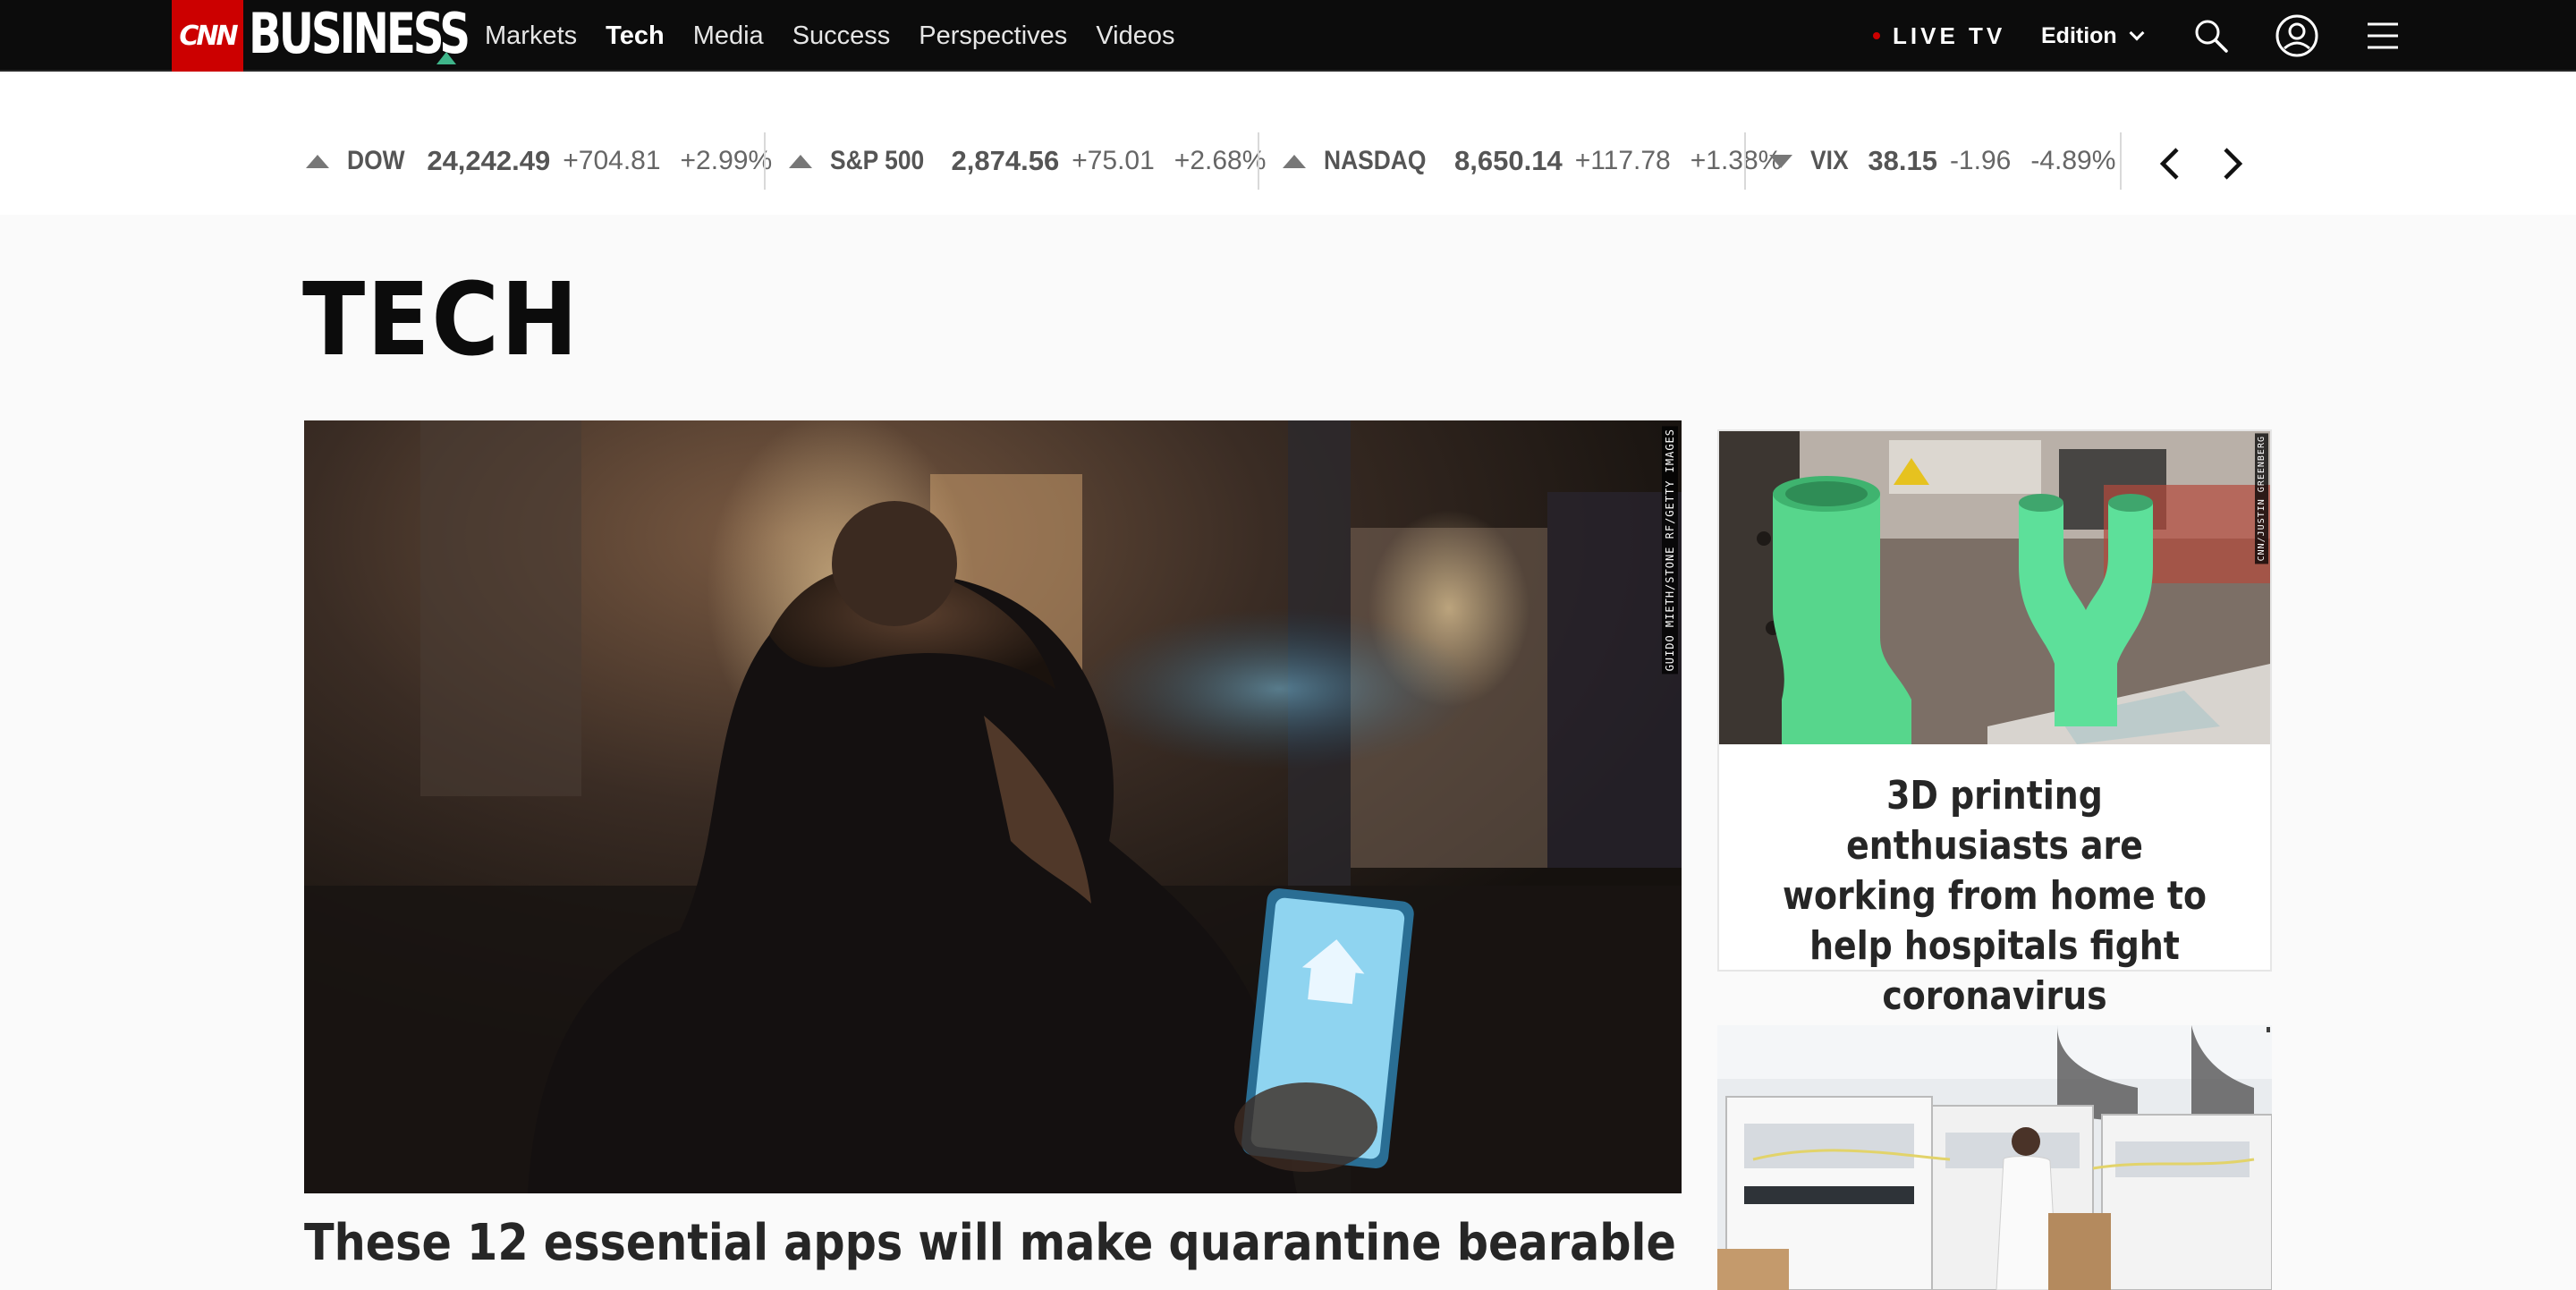  What do you see at coordinates (877, 160) in the screenshot?
I see `ticker-name: S&P 500` at bounding box center [877, 160].